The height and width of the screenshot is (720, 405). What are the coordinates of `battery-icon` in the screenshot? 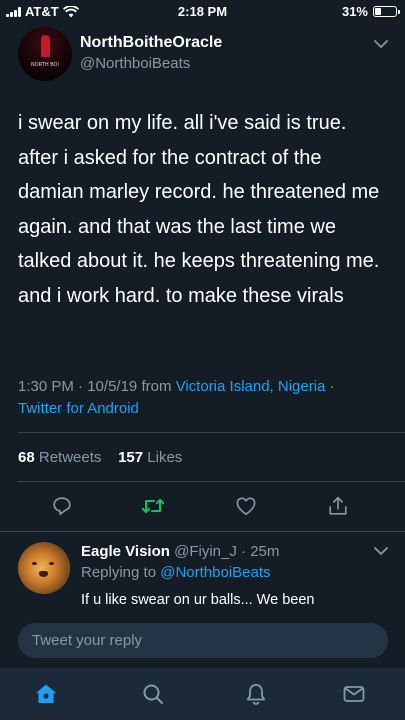 It's located at (386, 11).